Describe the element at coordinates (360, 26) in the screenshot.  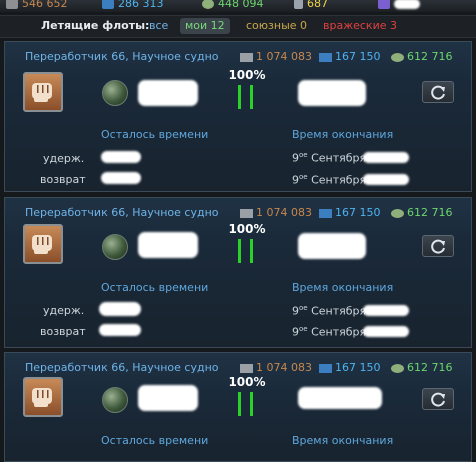
I see `tab-enemy-fleets: вражеские 3` at that location.